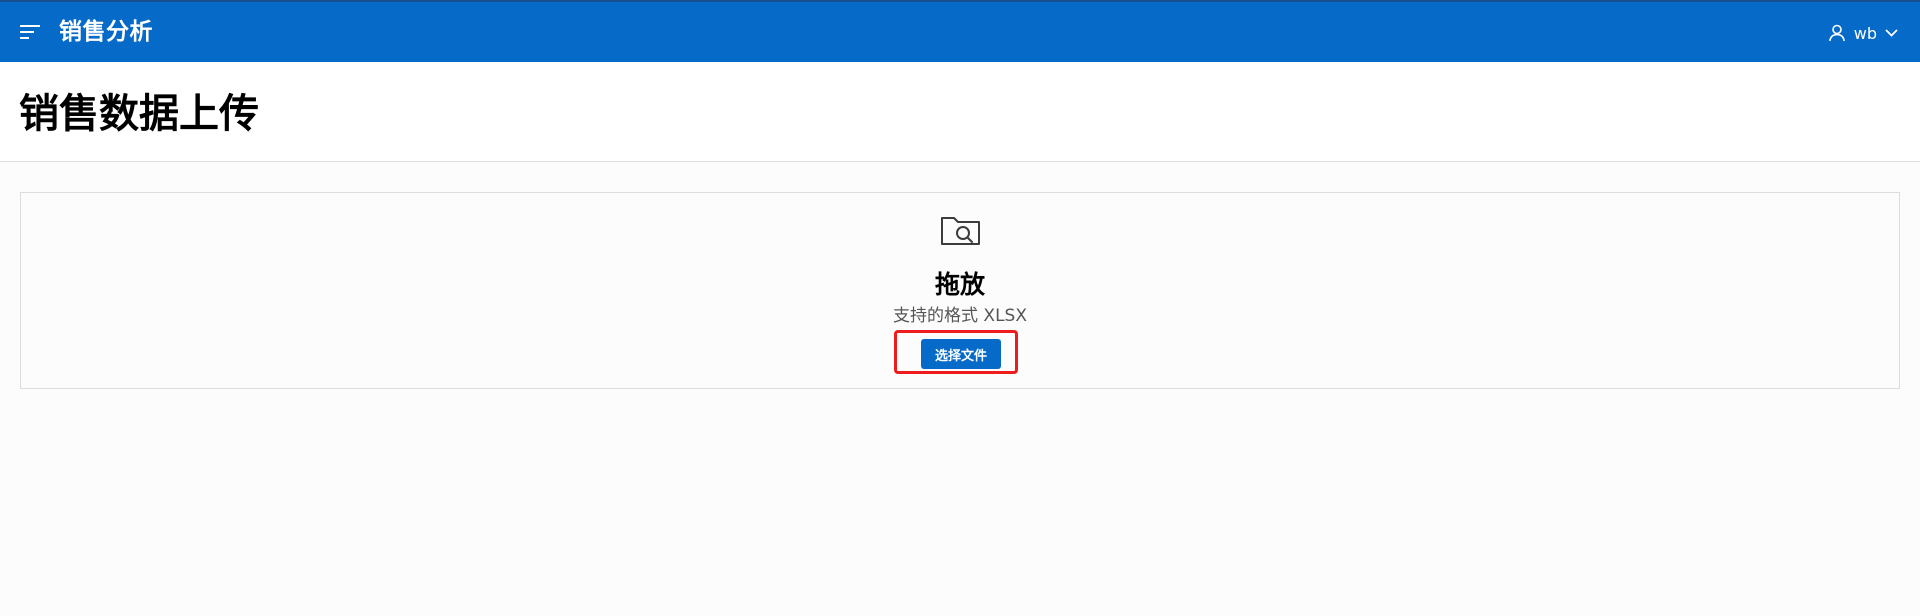 The image size is (1920, 616). What do you see at coordinates (960, 231) in the screenshot?
I see `folder-search-icon` at bounding box center [960, 231].